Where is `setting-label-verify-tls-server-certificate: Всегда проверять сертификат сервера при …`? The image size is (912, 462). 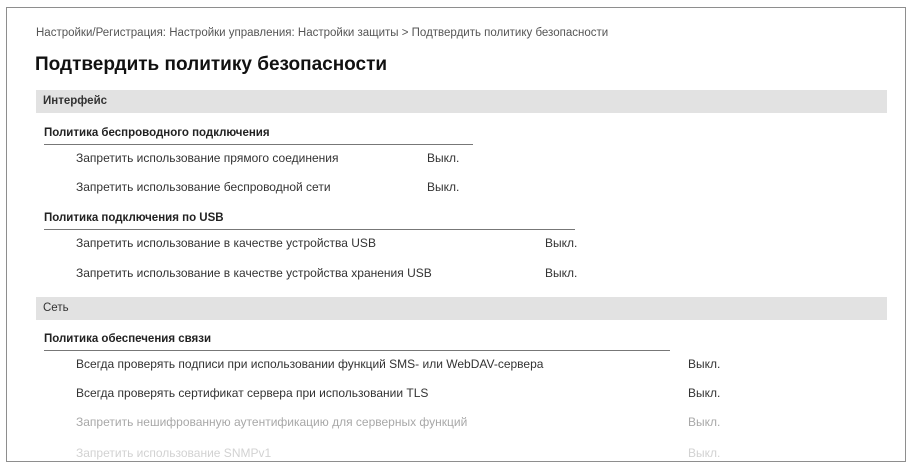
setting-label-verify-tls-server-certificate: Всегда проверять сертификат сервера при … is located at coordinates (252, 393).